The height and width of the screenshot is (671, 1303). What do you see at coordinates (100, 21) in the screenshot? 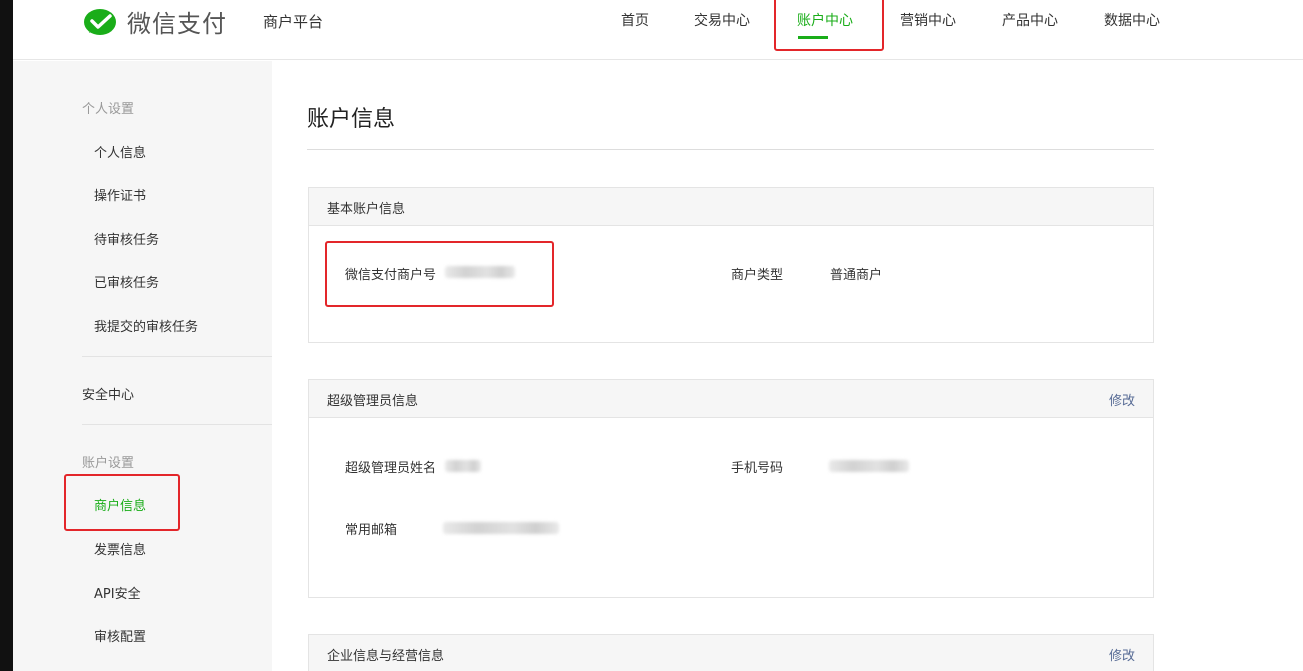
I see `wechat-pay-logo-icon` at bounding box center [100, 21].